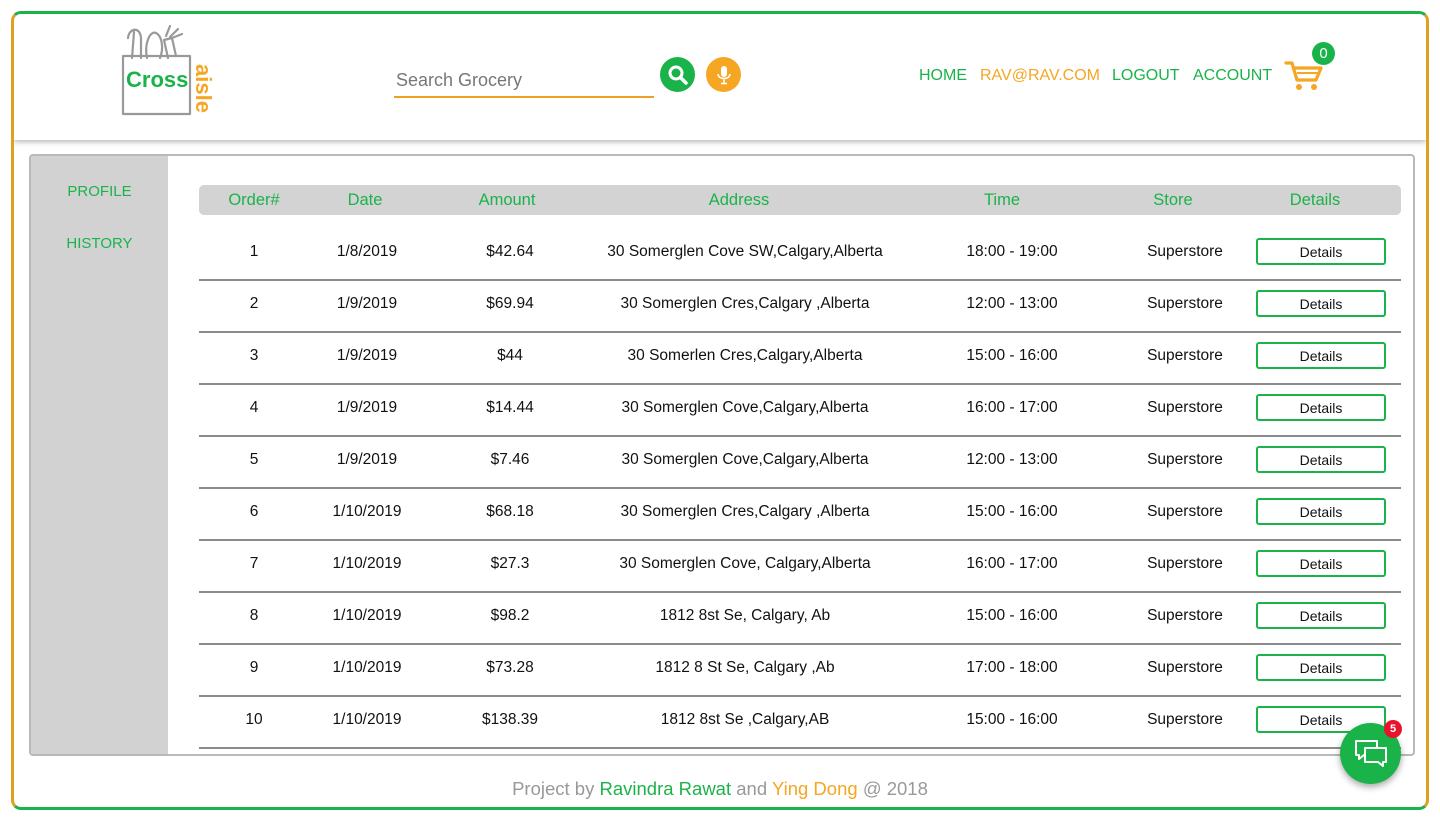 This screenshot has width=1440, height=821. I want to click on footer-author-1: Ravindra Rawat, so click(665, 788).